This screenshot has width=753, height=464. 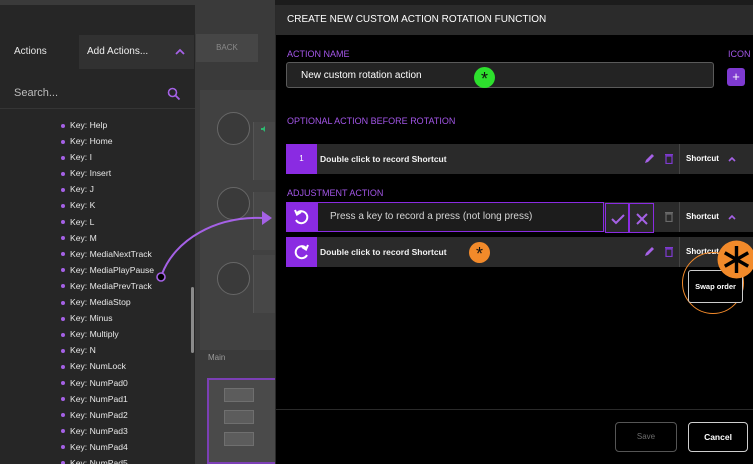 I want to click on action-name-field: New custom rotation action, so click(x=500, y=75).